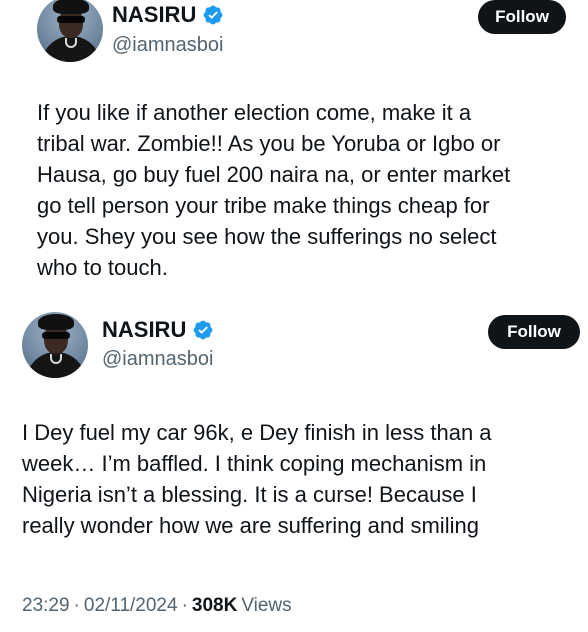 This screenshot has width=588, height=632. I want to click on views-count: 308K, so click(214, 606).